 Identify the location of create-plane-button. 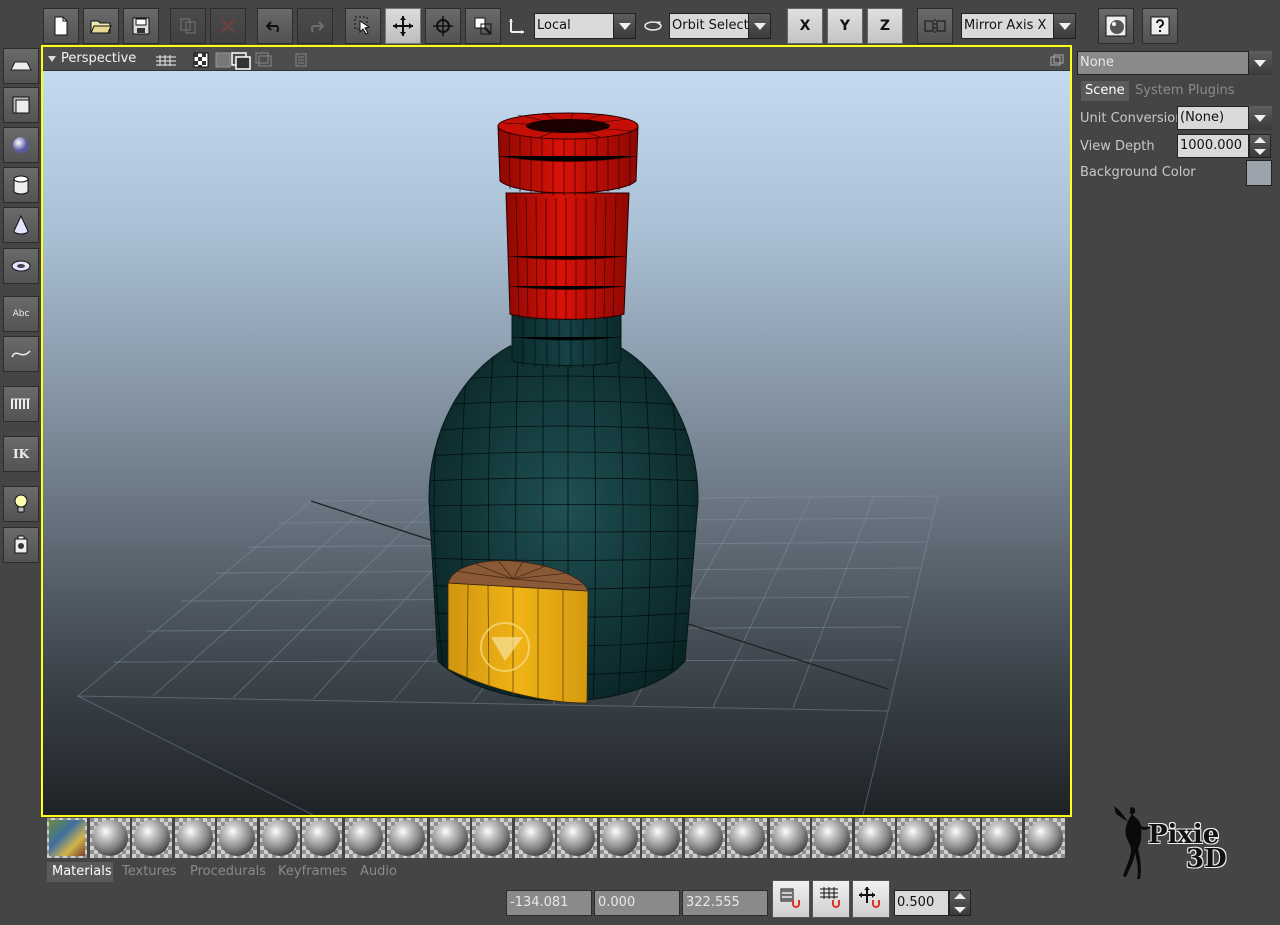
(21, 66).